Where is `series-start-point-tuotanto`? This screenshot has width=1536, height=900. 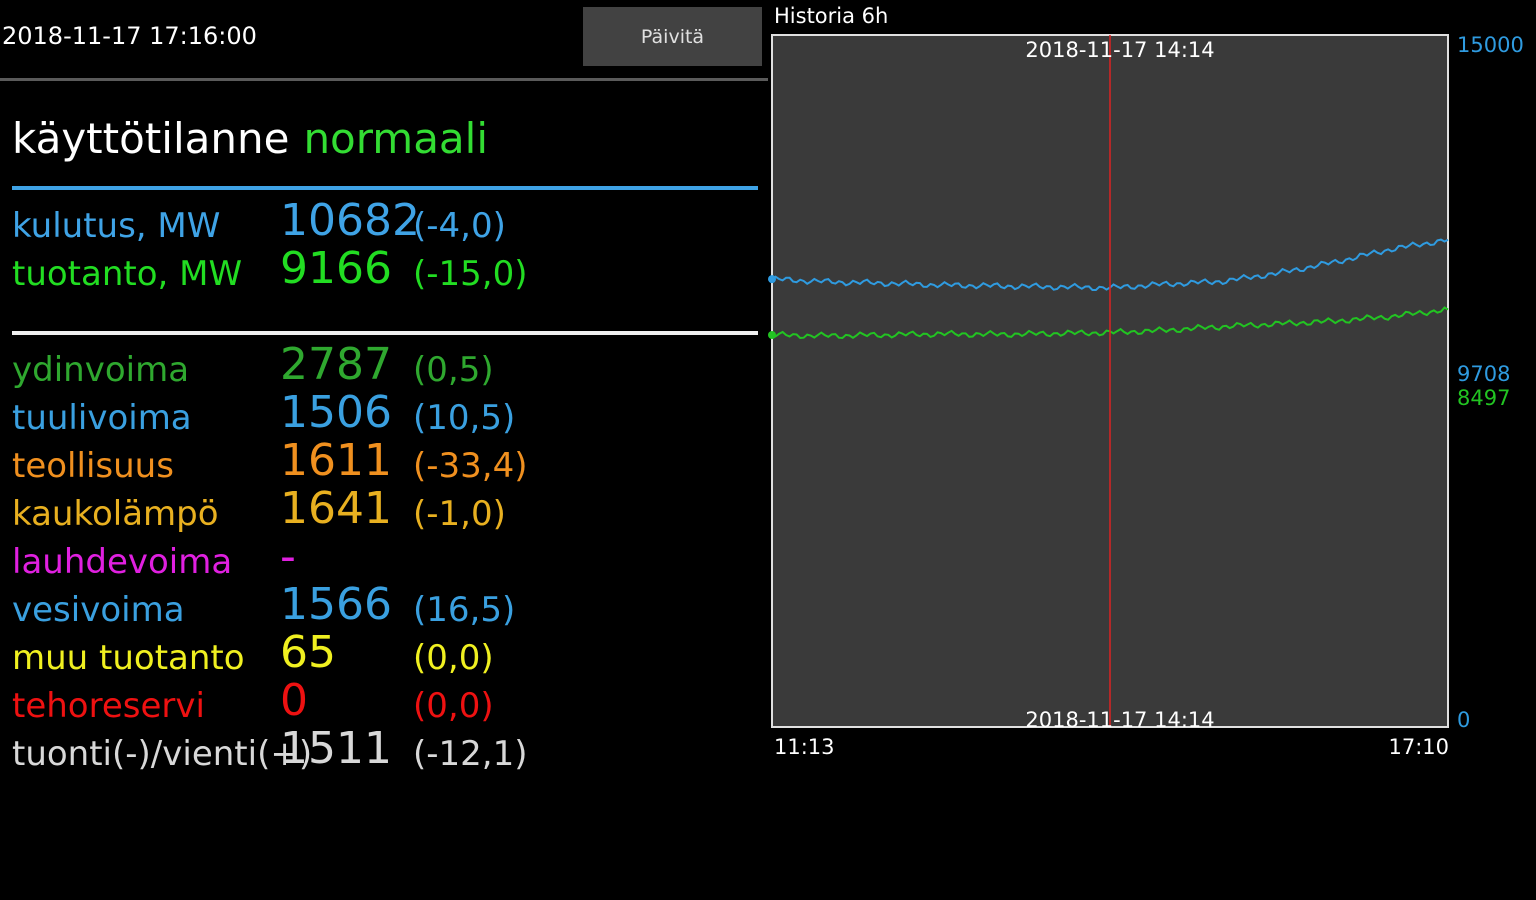 series-start-point-tuotanto is located at coordinates (772, 335).